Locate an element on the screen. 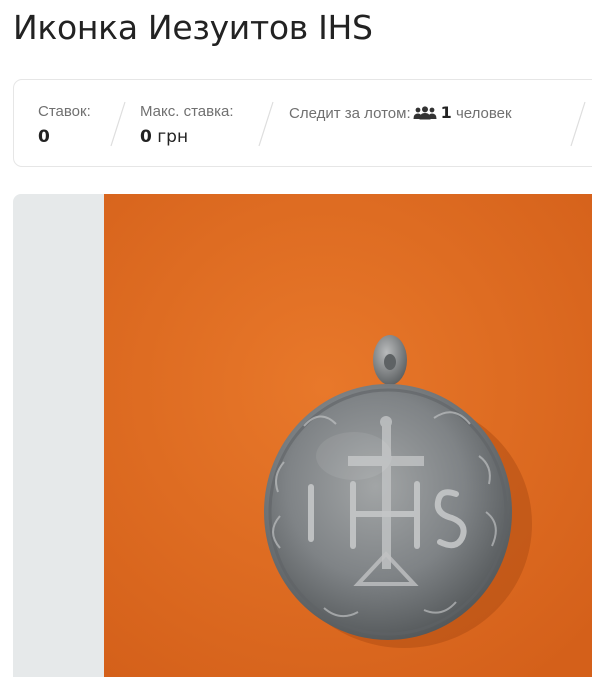  watchers-row: Следит за лотом: 1 человек is located at coordinates (400, 113).